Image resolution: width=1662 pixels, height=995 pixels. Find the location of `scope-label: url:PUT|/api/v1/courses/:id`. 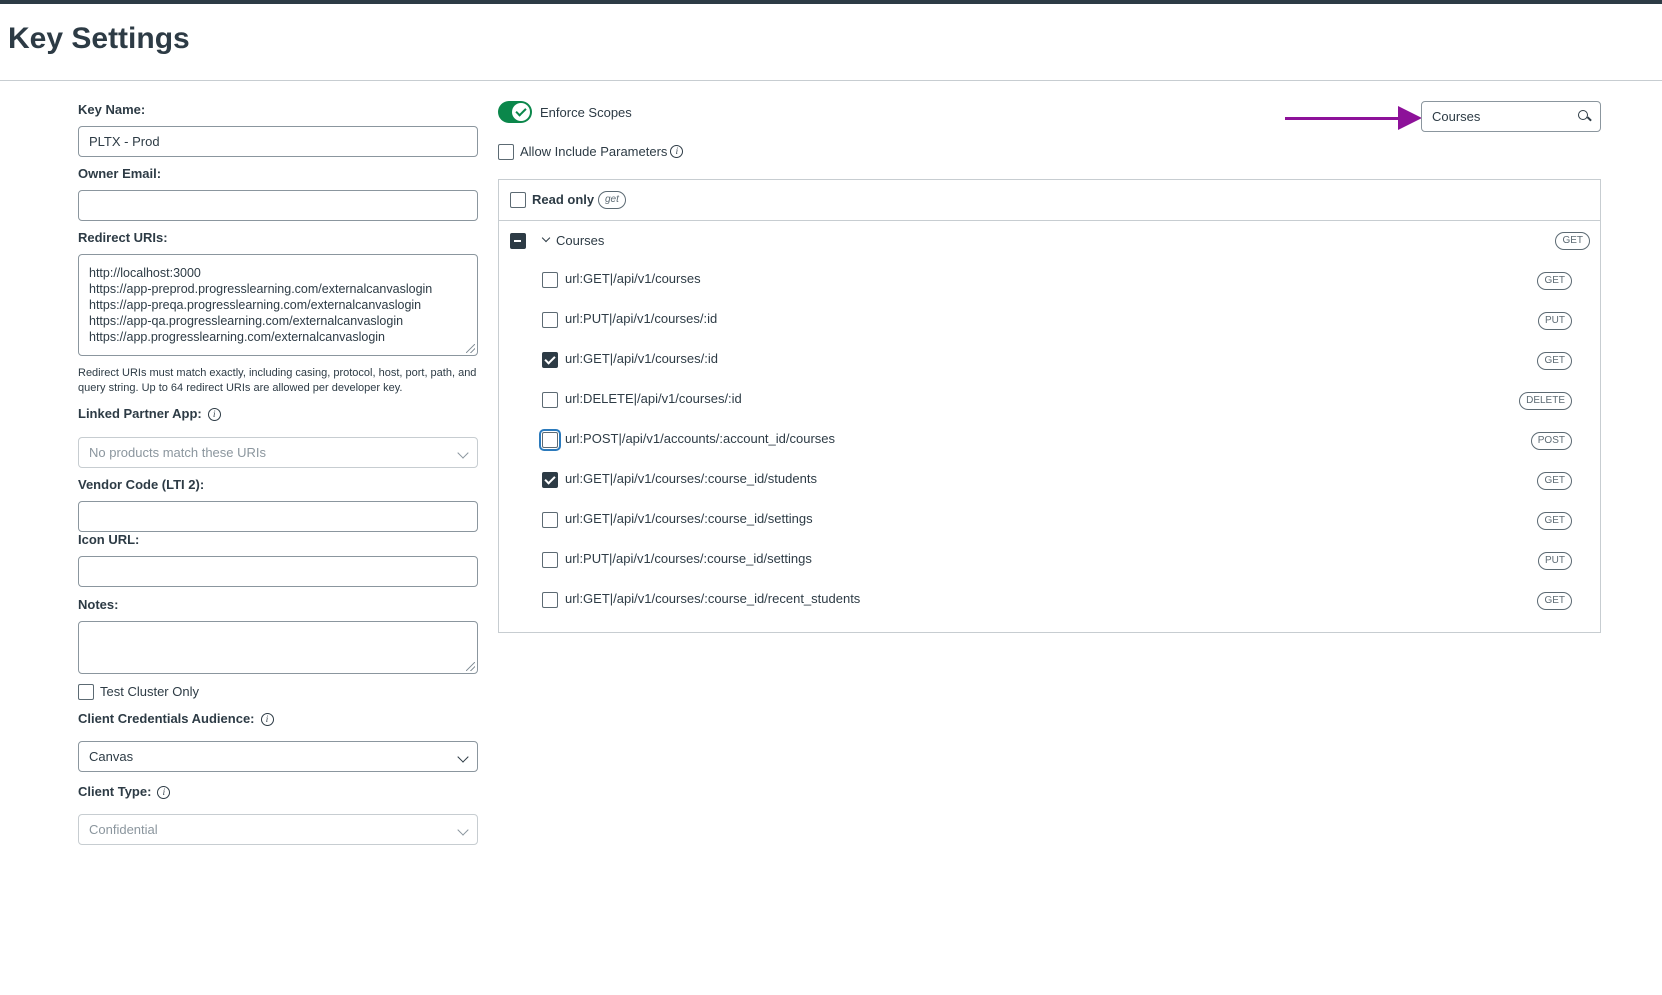

scope-label: url:PUT|/api/v1/courses/:id is located at coordinates (641, 318).